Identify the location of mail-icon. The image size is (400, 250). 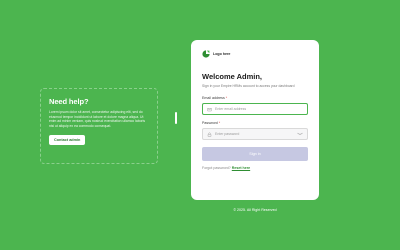
(209, 109).